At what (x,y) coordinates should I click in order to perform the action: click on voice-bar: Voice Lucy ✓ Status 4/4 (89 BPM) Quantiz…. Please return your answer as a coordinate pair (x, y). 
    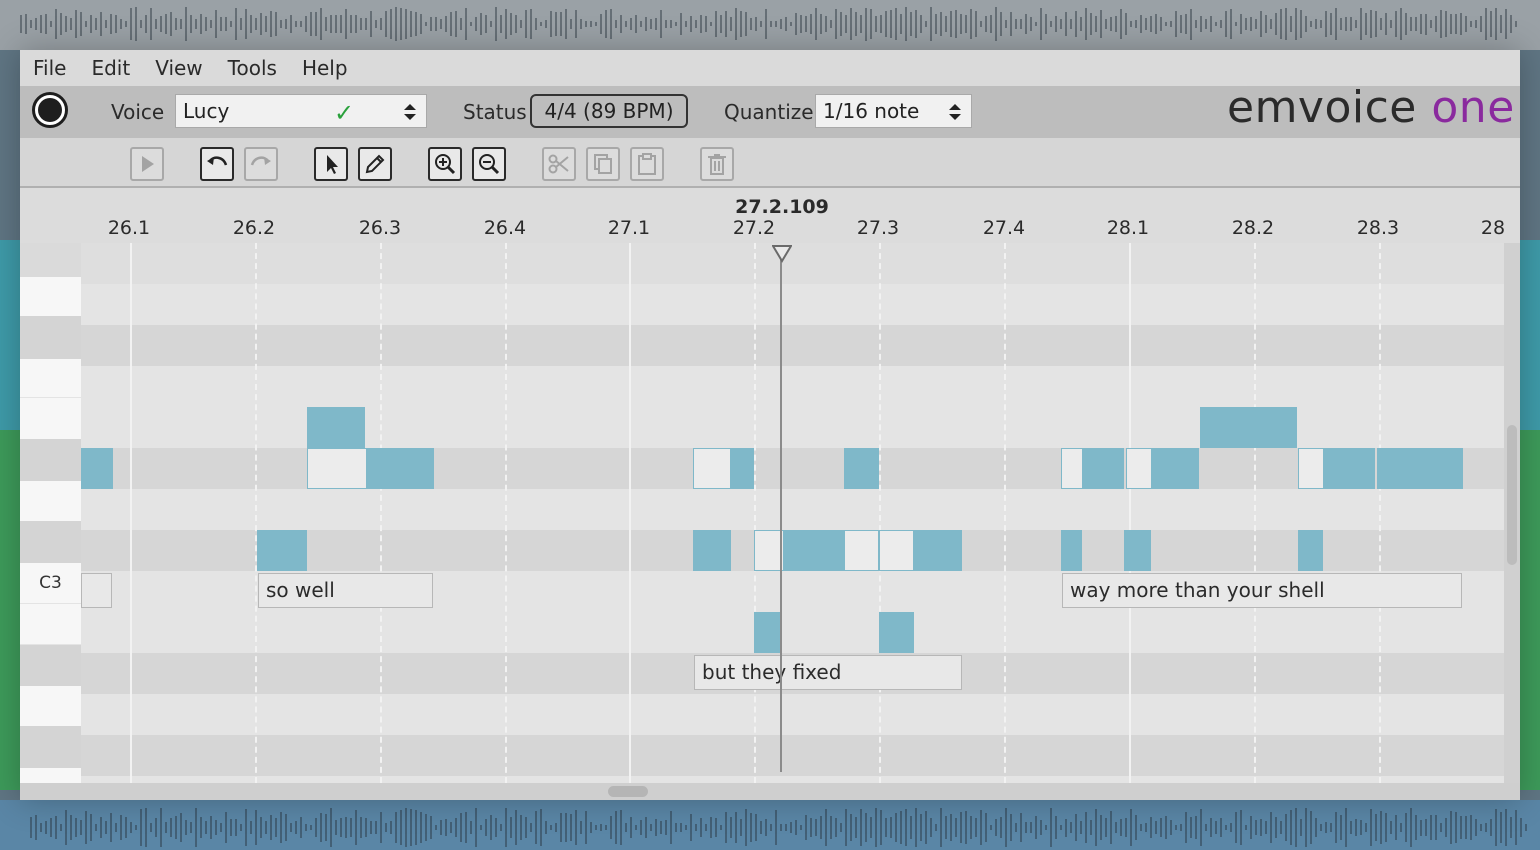
    Looking at the image, I should click on (770, 110).